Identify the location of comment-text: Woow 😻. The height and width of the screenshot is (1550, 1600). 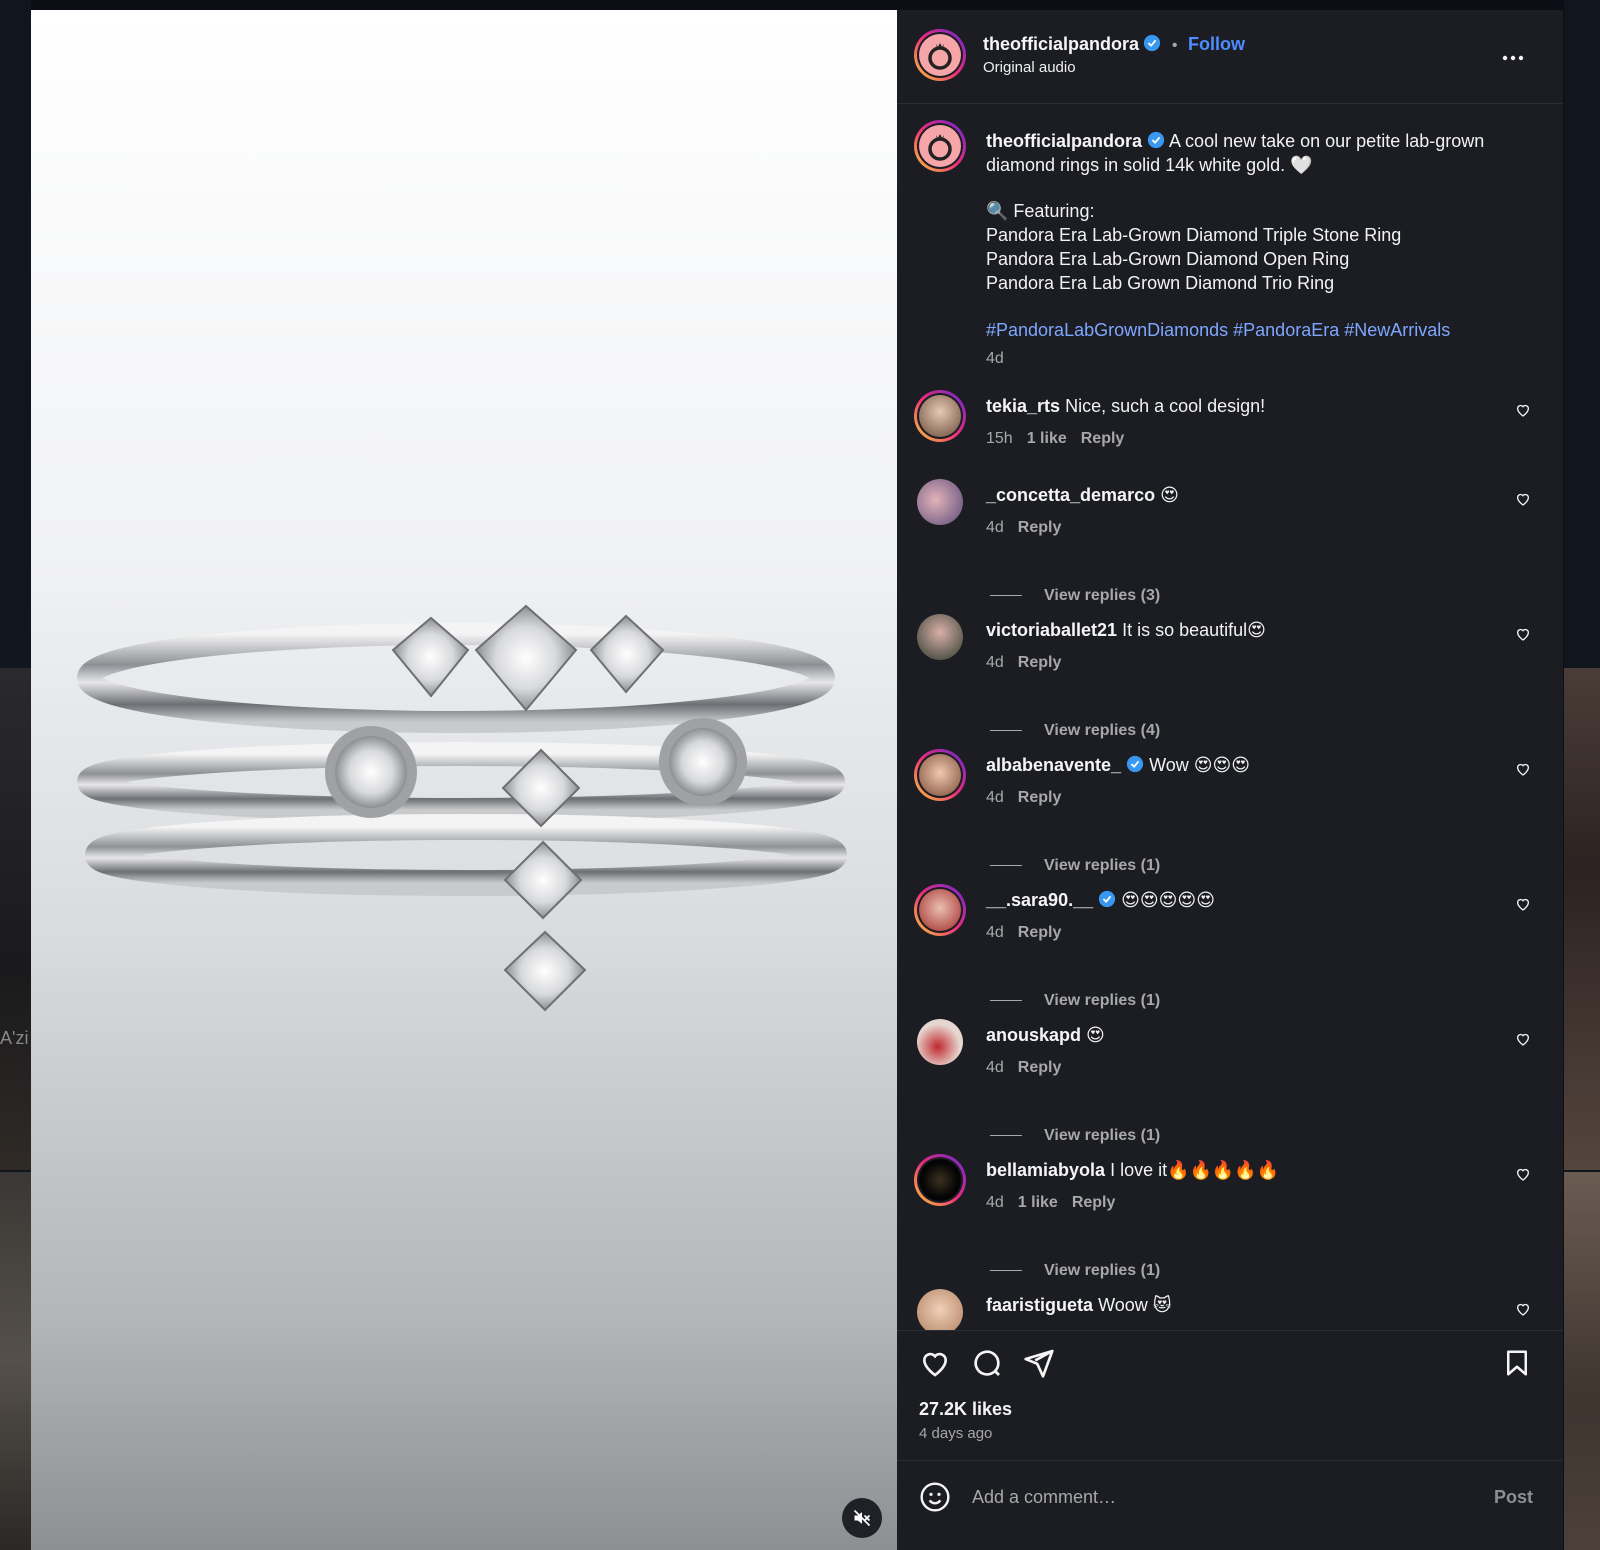
(1135, 1305).